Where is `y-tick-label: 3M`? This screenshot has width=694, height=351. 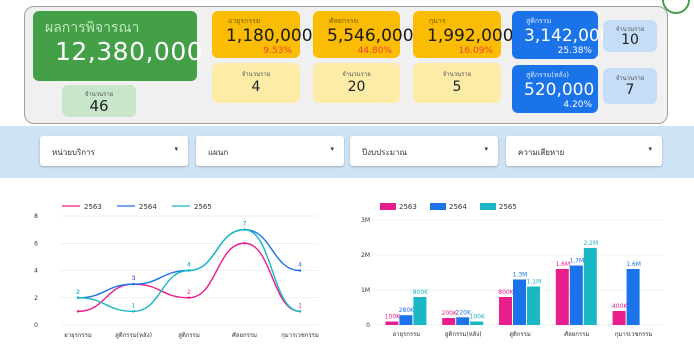
y-tick-label: 3M is located at coordinates (365, 220).